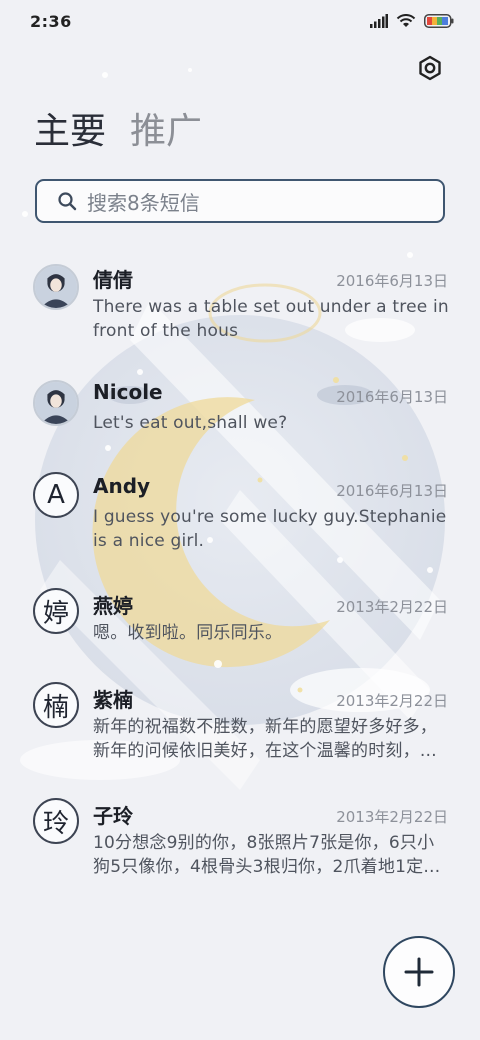 Image resolution: width=480 pixels, height=1040 pixels. I want to click on avatar: 婷, so click(56, 611).